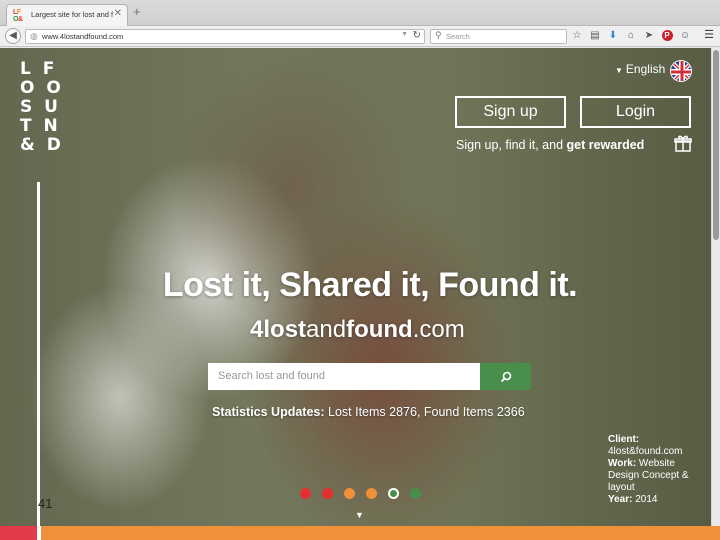 This screenshot has width=720, height=540. I want to click on chat-icon: ☺, so click(685, 36).